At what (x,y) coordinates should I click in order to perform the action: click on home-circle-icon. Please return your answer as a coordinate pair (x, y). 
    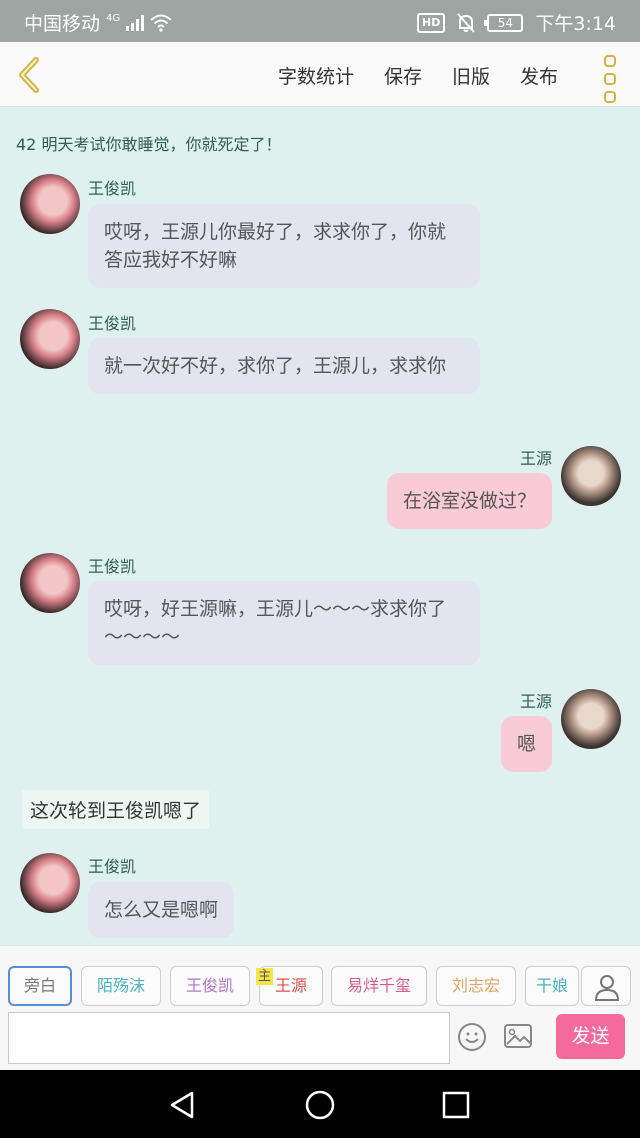
    Looking at the image, I should click on (320, 1105).